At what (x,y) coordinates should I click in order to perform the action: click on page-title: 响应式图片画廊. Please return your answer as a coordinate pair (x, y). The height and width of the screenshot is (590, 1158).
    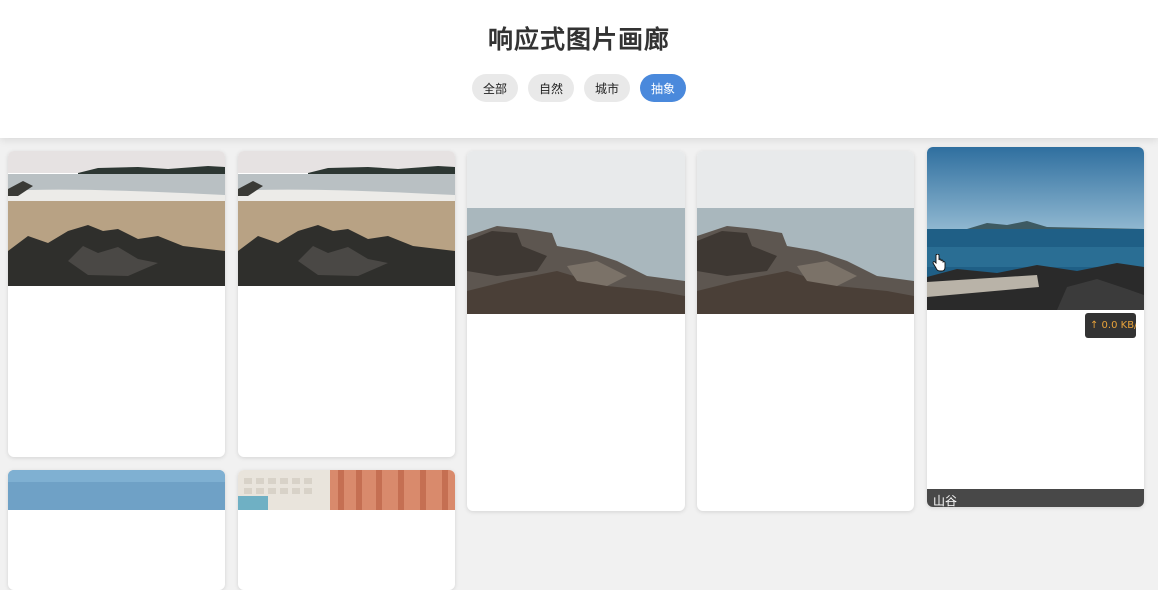
    Looking at the image, I should click on (578, 39).